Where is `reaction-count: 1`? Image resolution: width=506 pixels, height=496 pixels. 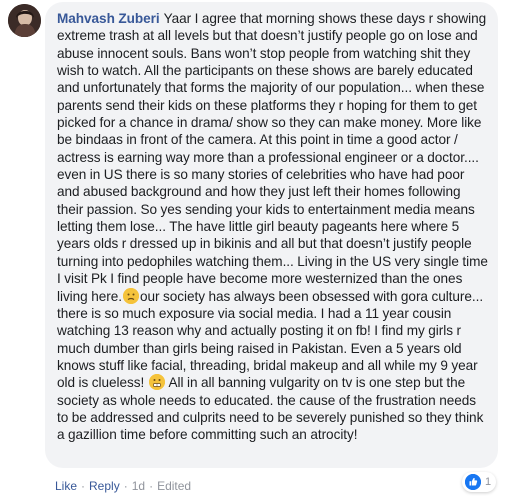 reaction-count: 1 is located at coordinates (488, 482).